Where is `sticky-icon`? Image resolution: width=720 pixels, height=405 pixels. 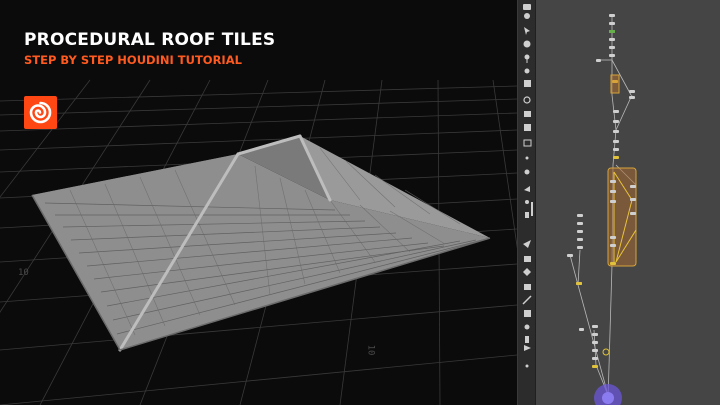
sticky-icon is located at coordinates (527, 313).